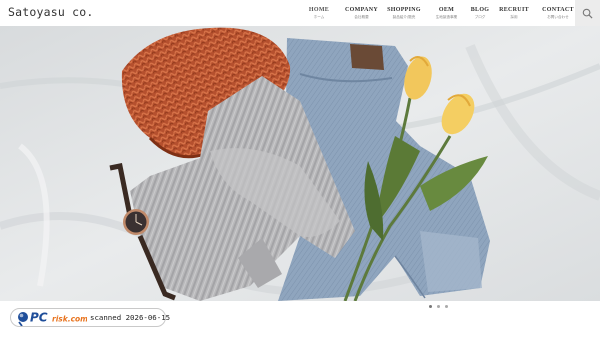 This screenshot has width=600, height=338. I want to click on slider-dots, so click(438, 306).